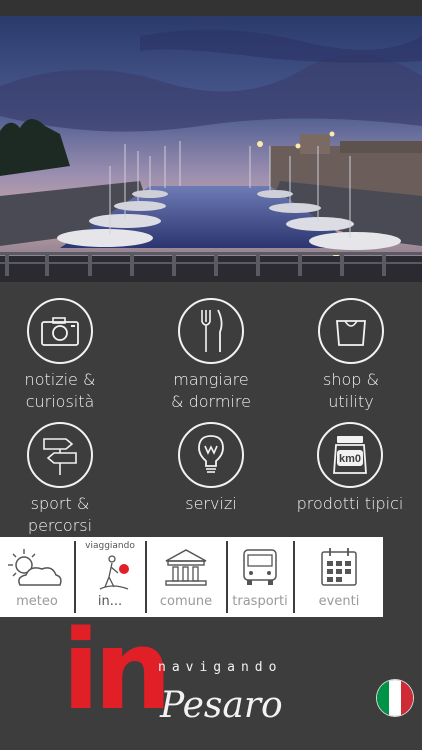  What do you see at coordinates (60, 401) in the screenshot?
I see `tile-label-line2: curiosità` at bounding box center [60, 401].